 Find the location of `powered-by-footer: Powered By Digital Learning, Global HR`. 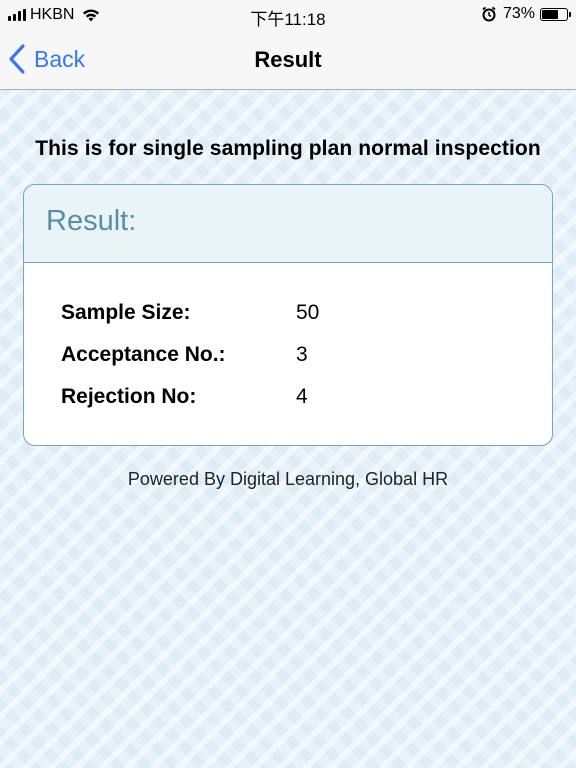

powered-by-footer: Powered By Digital Learning, Global HR is located at coordinates (288, 479).